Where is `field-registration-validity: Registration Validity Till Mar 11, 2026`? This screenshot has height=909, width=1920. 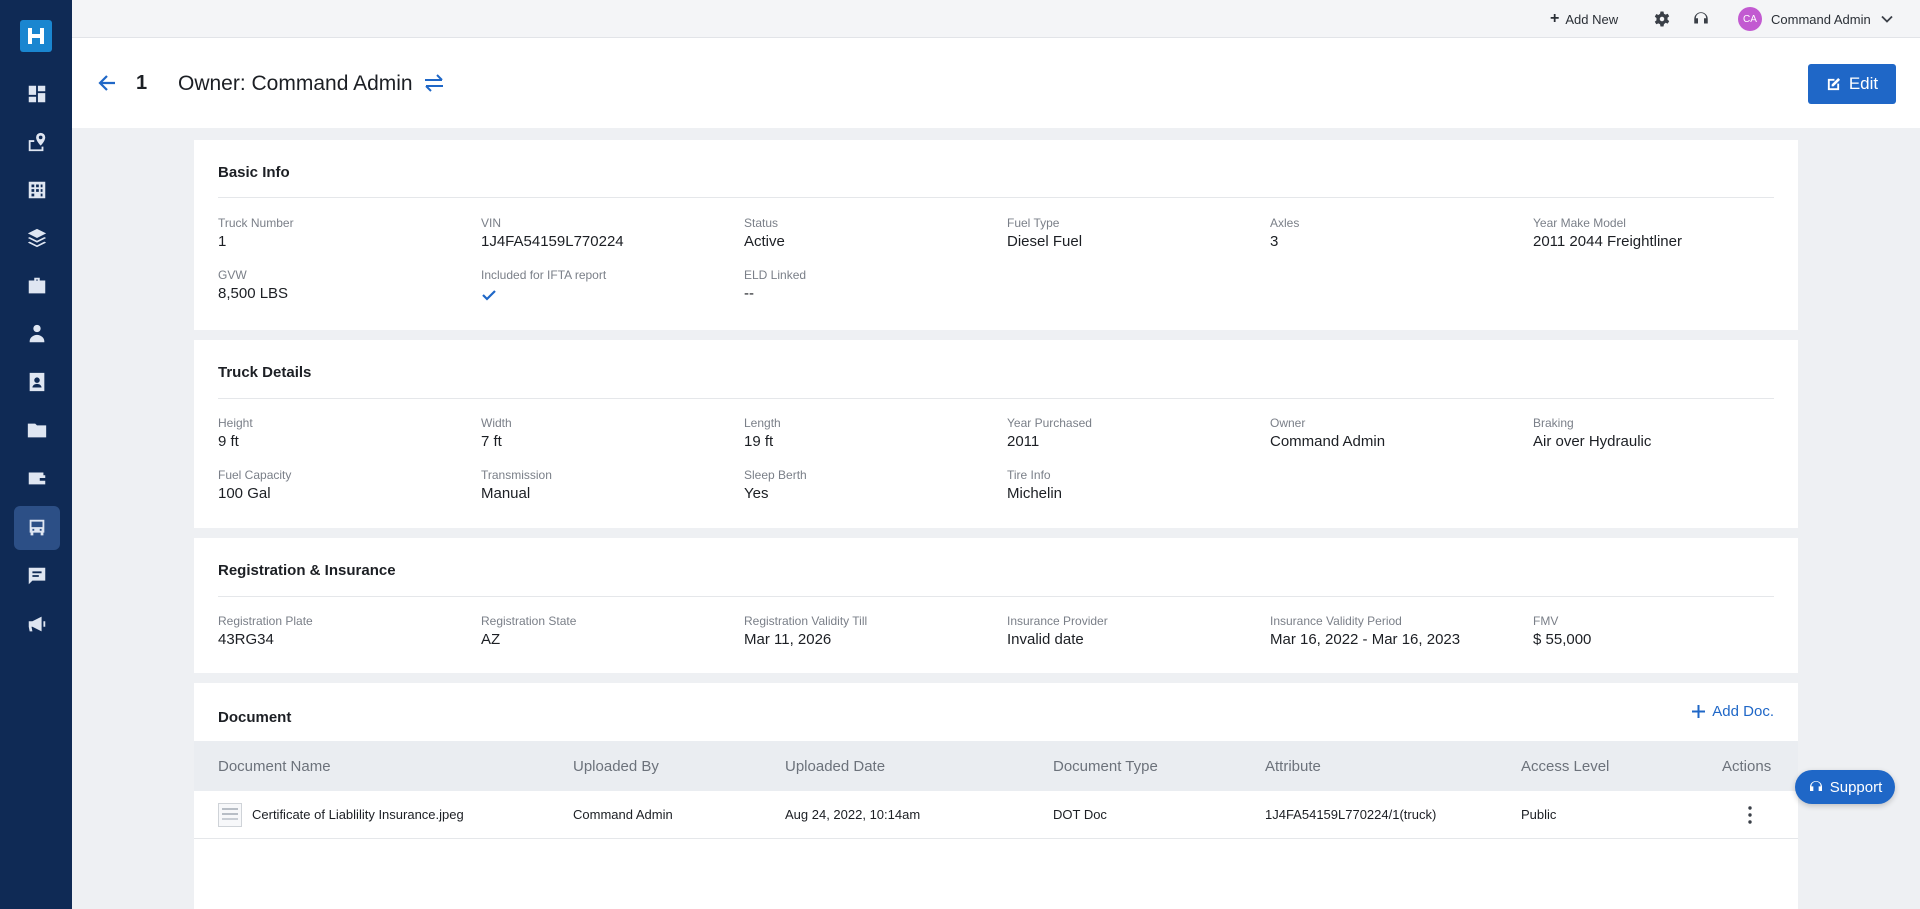 field-registration-validity: Registration Validity Till Mar 11, 2026 is located at coordinates (806, 631).